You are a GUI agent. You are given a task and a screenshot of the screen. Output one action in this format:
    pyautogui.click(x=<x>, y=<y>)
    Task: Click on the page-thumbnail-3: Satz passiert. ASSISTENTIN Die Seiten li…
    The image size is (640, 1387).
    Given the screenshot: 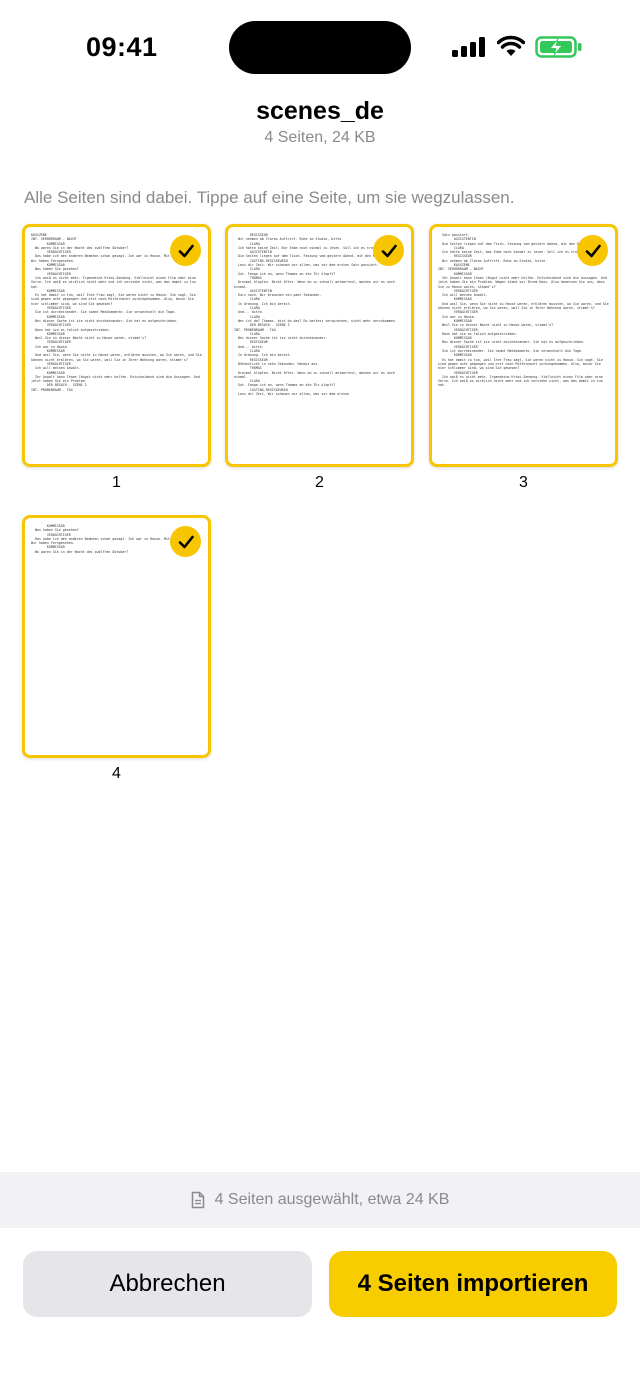 What is the action you would take?
    pyautogui.click(x=523, y=345)
    